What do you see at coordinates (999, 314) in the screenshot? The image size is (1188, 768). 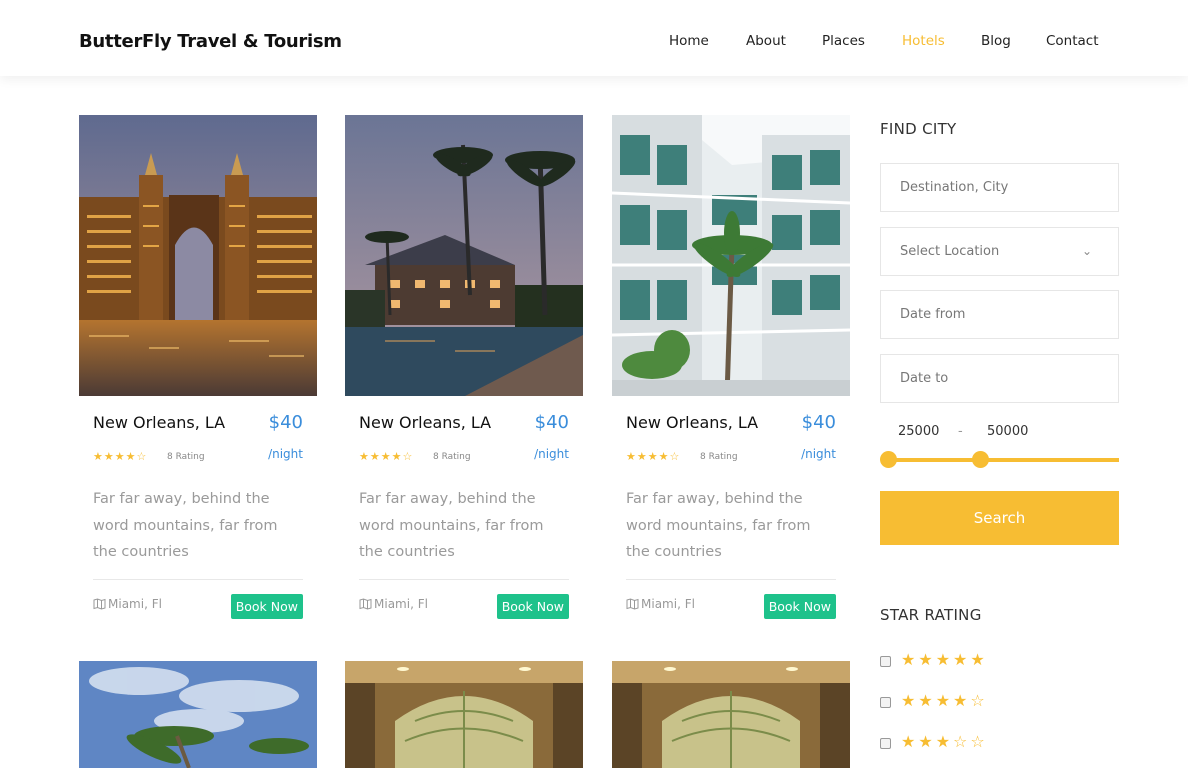 I see `date-from-input: Date from` at bounding box center [999, 314].